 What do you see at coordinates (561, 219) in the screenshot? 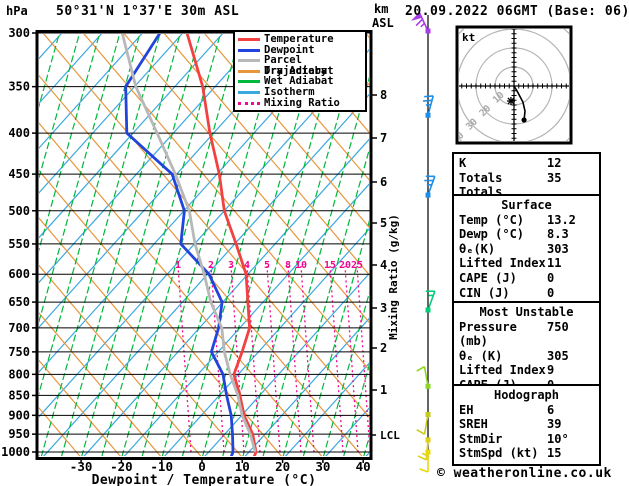
I see `row-value: 13.2` at bounding box center [561, 219].